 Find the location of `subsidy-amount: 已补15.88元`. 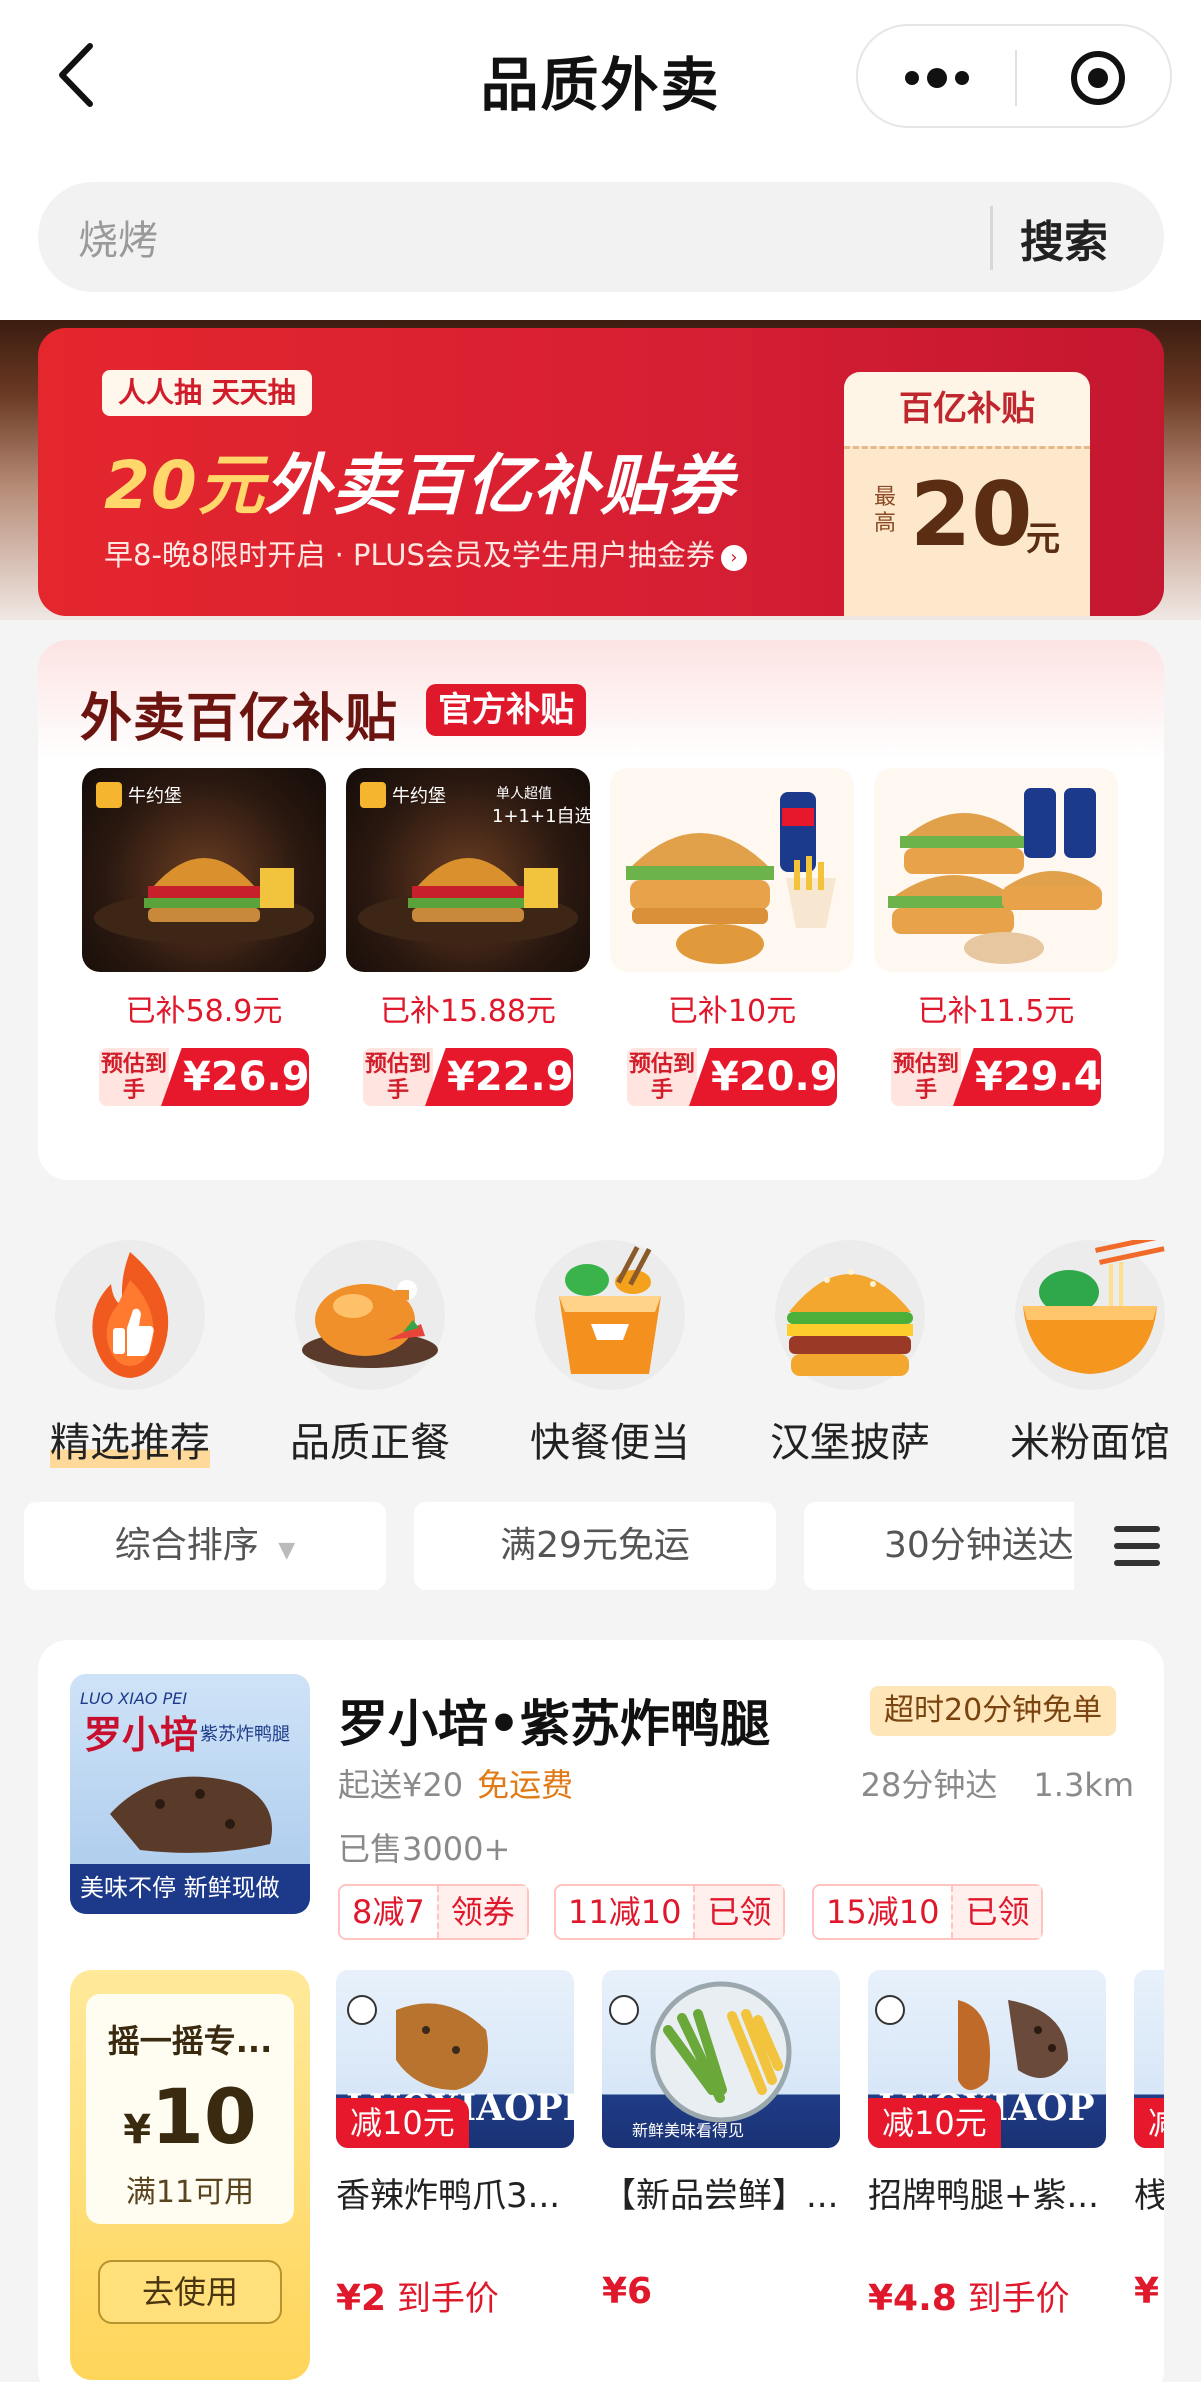

subsidy-amount: 已补15.88元 is located at coordinates (468, 1011).